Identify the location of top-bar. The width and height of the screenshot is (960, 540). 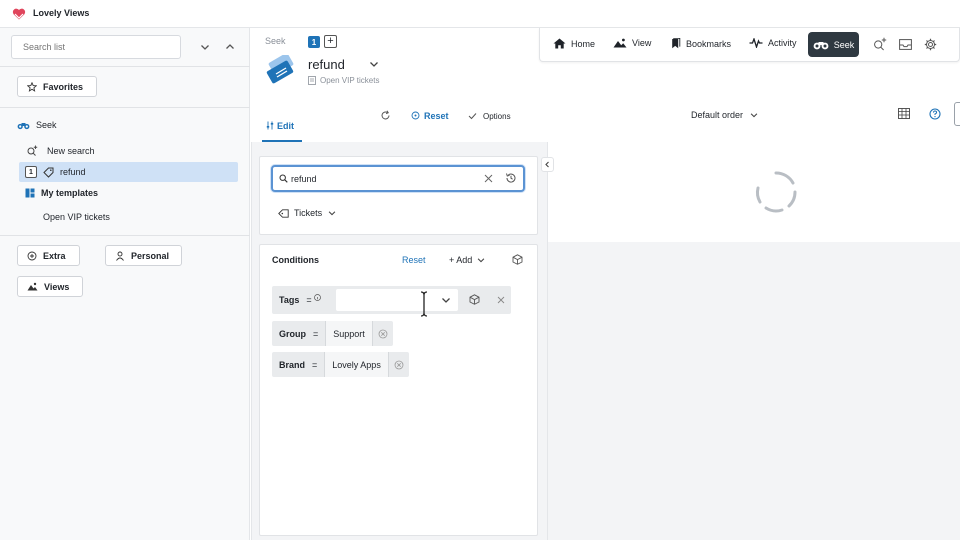
(480, 14).